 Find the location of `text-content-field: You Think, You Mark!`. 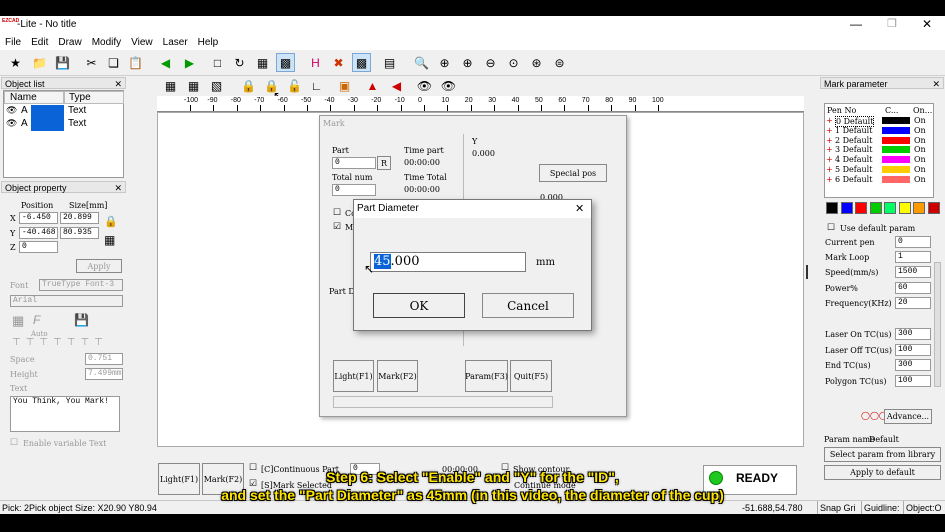

text-content-field: You Think, You Mark! is located at coordinates (65, 414).